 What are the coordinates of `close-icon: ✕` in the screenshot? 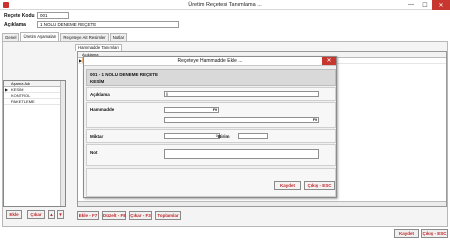 It's located at (441, 5).